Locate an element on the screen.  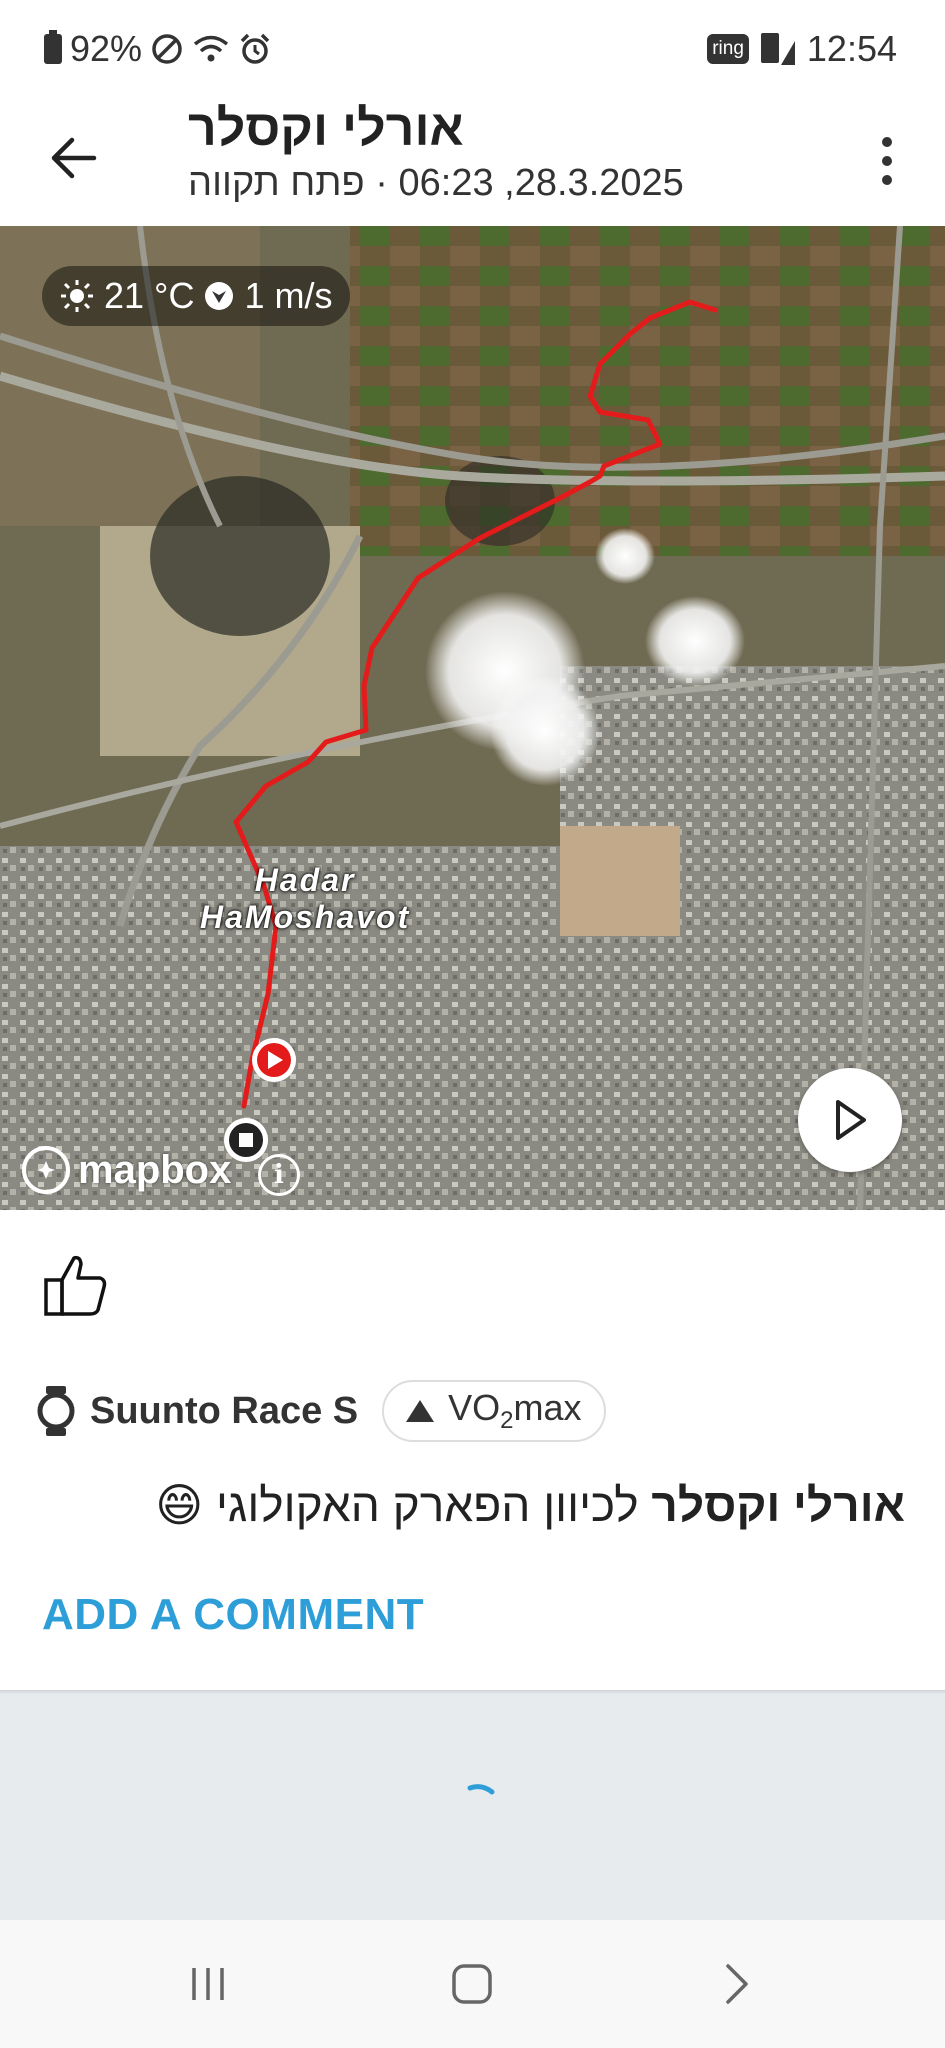
back-arrow-icon is located at coordinates (74, 158).